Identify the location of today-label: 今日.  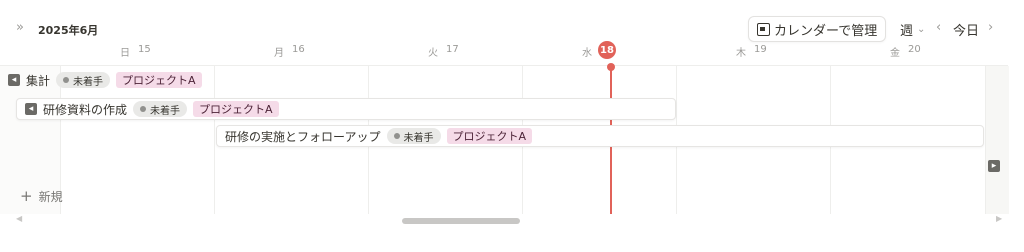
(966, 31).